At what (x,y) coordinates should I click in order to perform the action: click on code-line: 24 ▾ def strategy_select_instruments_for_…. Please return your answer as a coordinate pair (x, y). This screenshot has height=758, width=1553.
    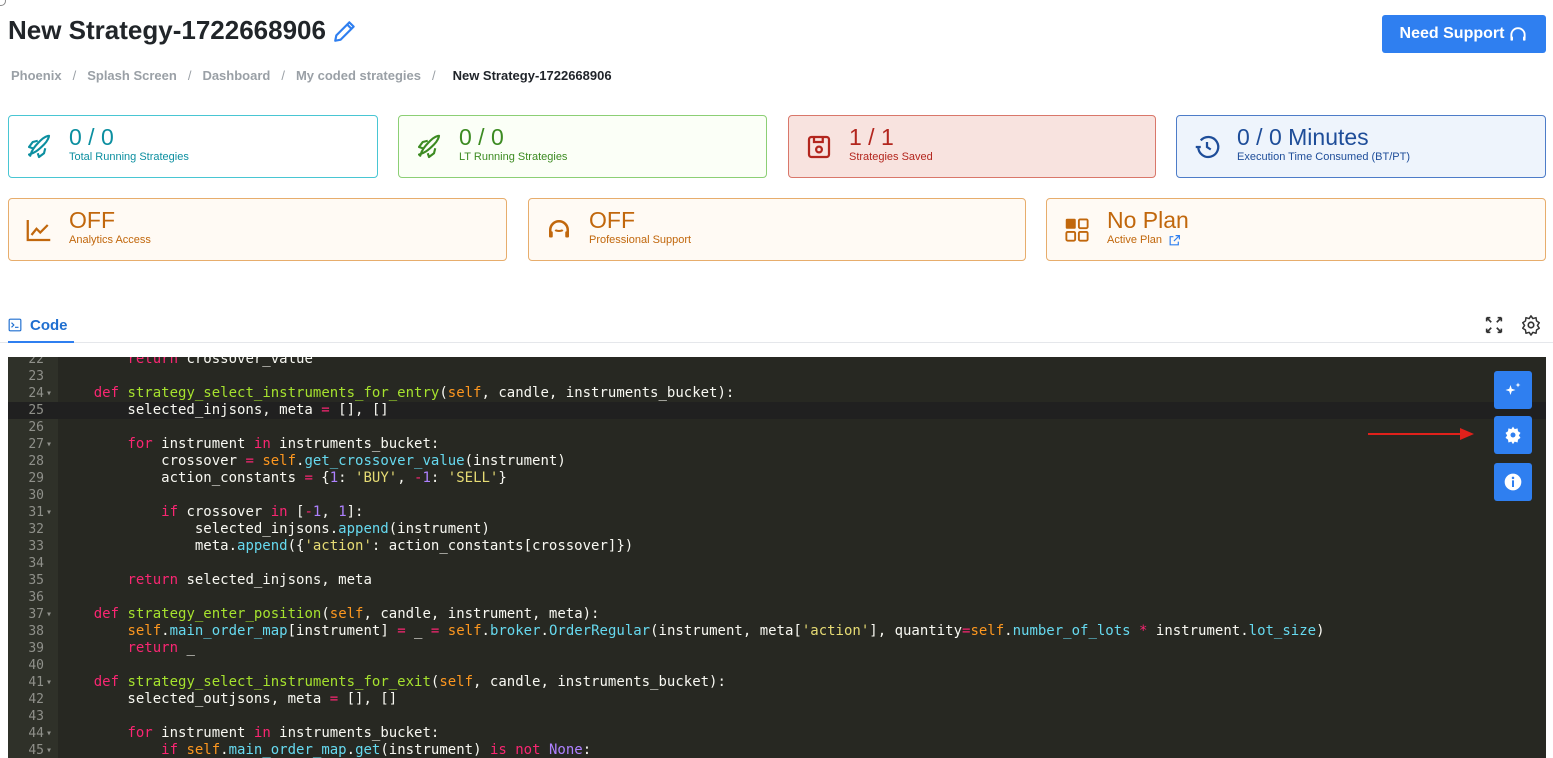
    Looking at the image, I should click on (777, 393).